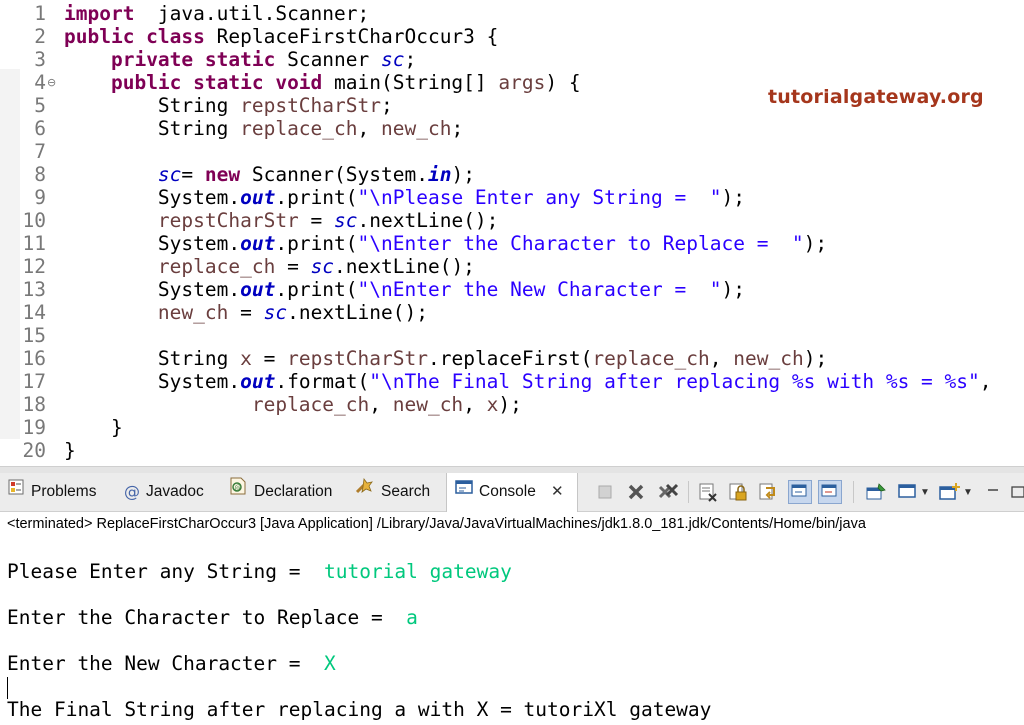 The image size is (1024, 725). Describe the element at coordinates (269, 174) in the screenshot. I see `code-text: sc= new Scanner(System.in);` at that location.